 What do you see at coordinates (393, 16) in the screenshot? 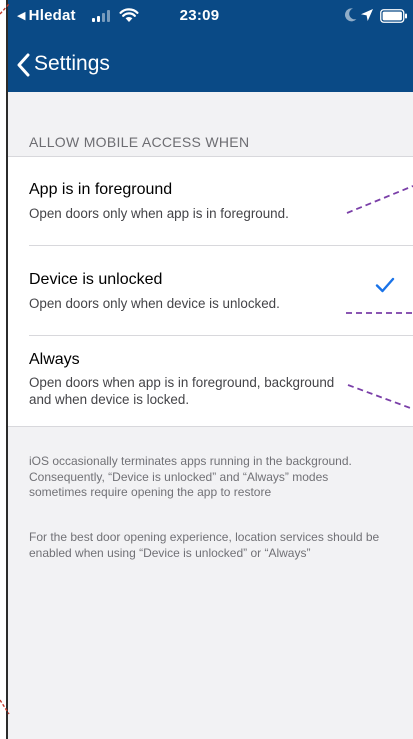
I see `battery-icon` at bounding box center [393, 16].